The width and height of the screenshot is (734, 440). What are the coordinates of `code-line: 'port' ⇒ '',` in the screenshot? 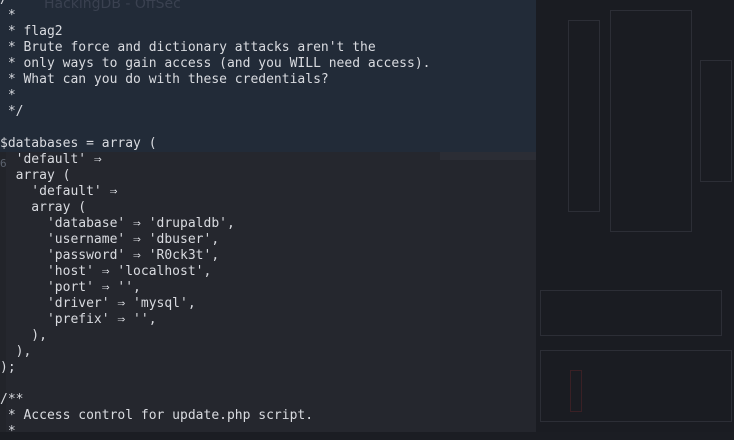 It's located at (70, 287).